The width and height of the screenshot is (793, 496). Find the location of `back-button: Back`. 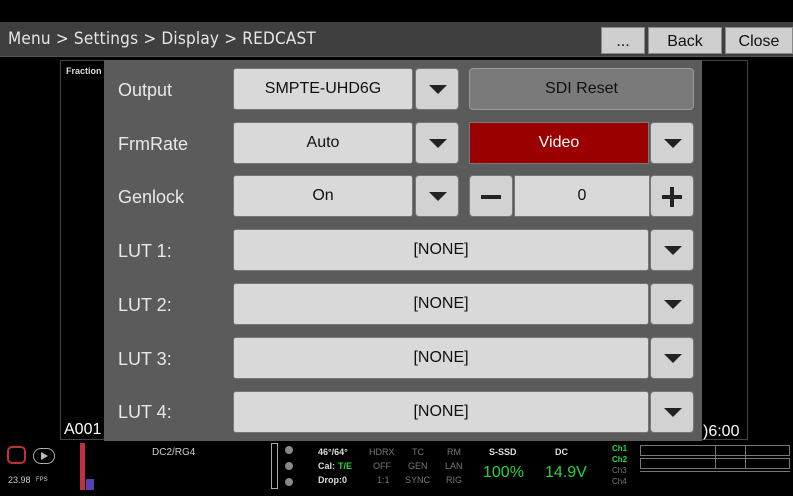

back-button: Back is located at coordinates (685, 40).